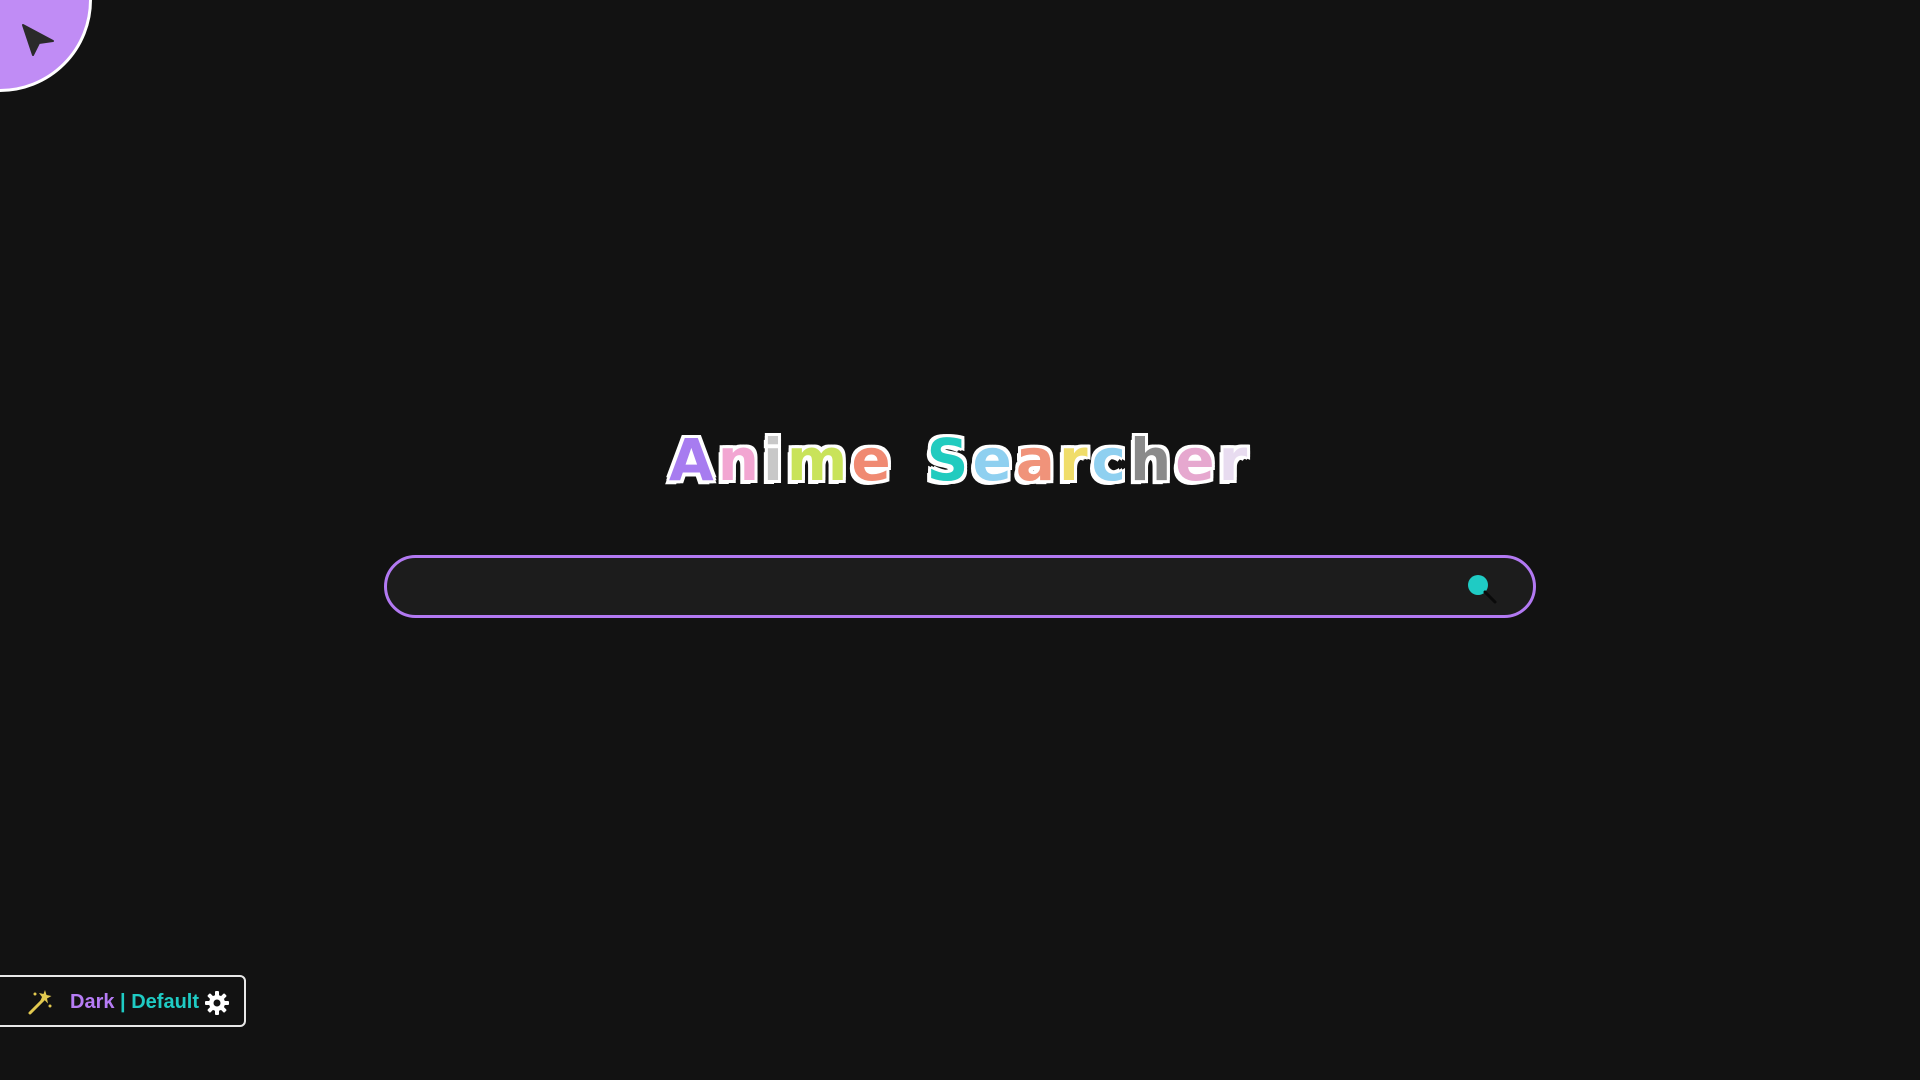  I want to click on cursor-toggle-button, so click(46, 46).